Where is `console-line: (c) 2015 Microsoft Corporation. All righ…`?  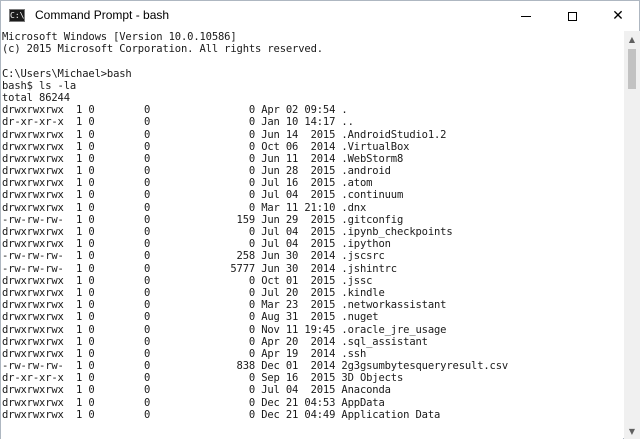
console-line: (c) 2015 Microsoft Corporation. All righ… is located at coordinates (162, 49).